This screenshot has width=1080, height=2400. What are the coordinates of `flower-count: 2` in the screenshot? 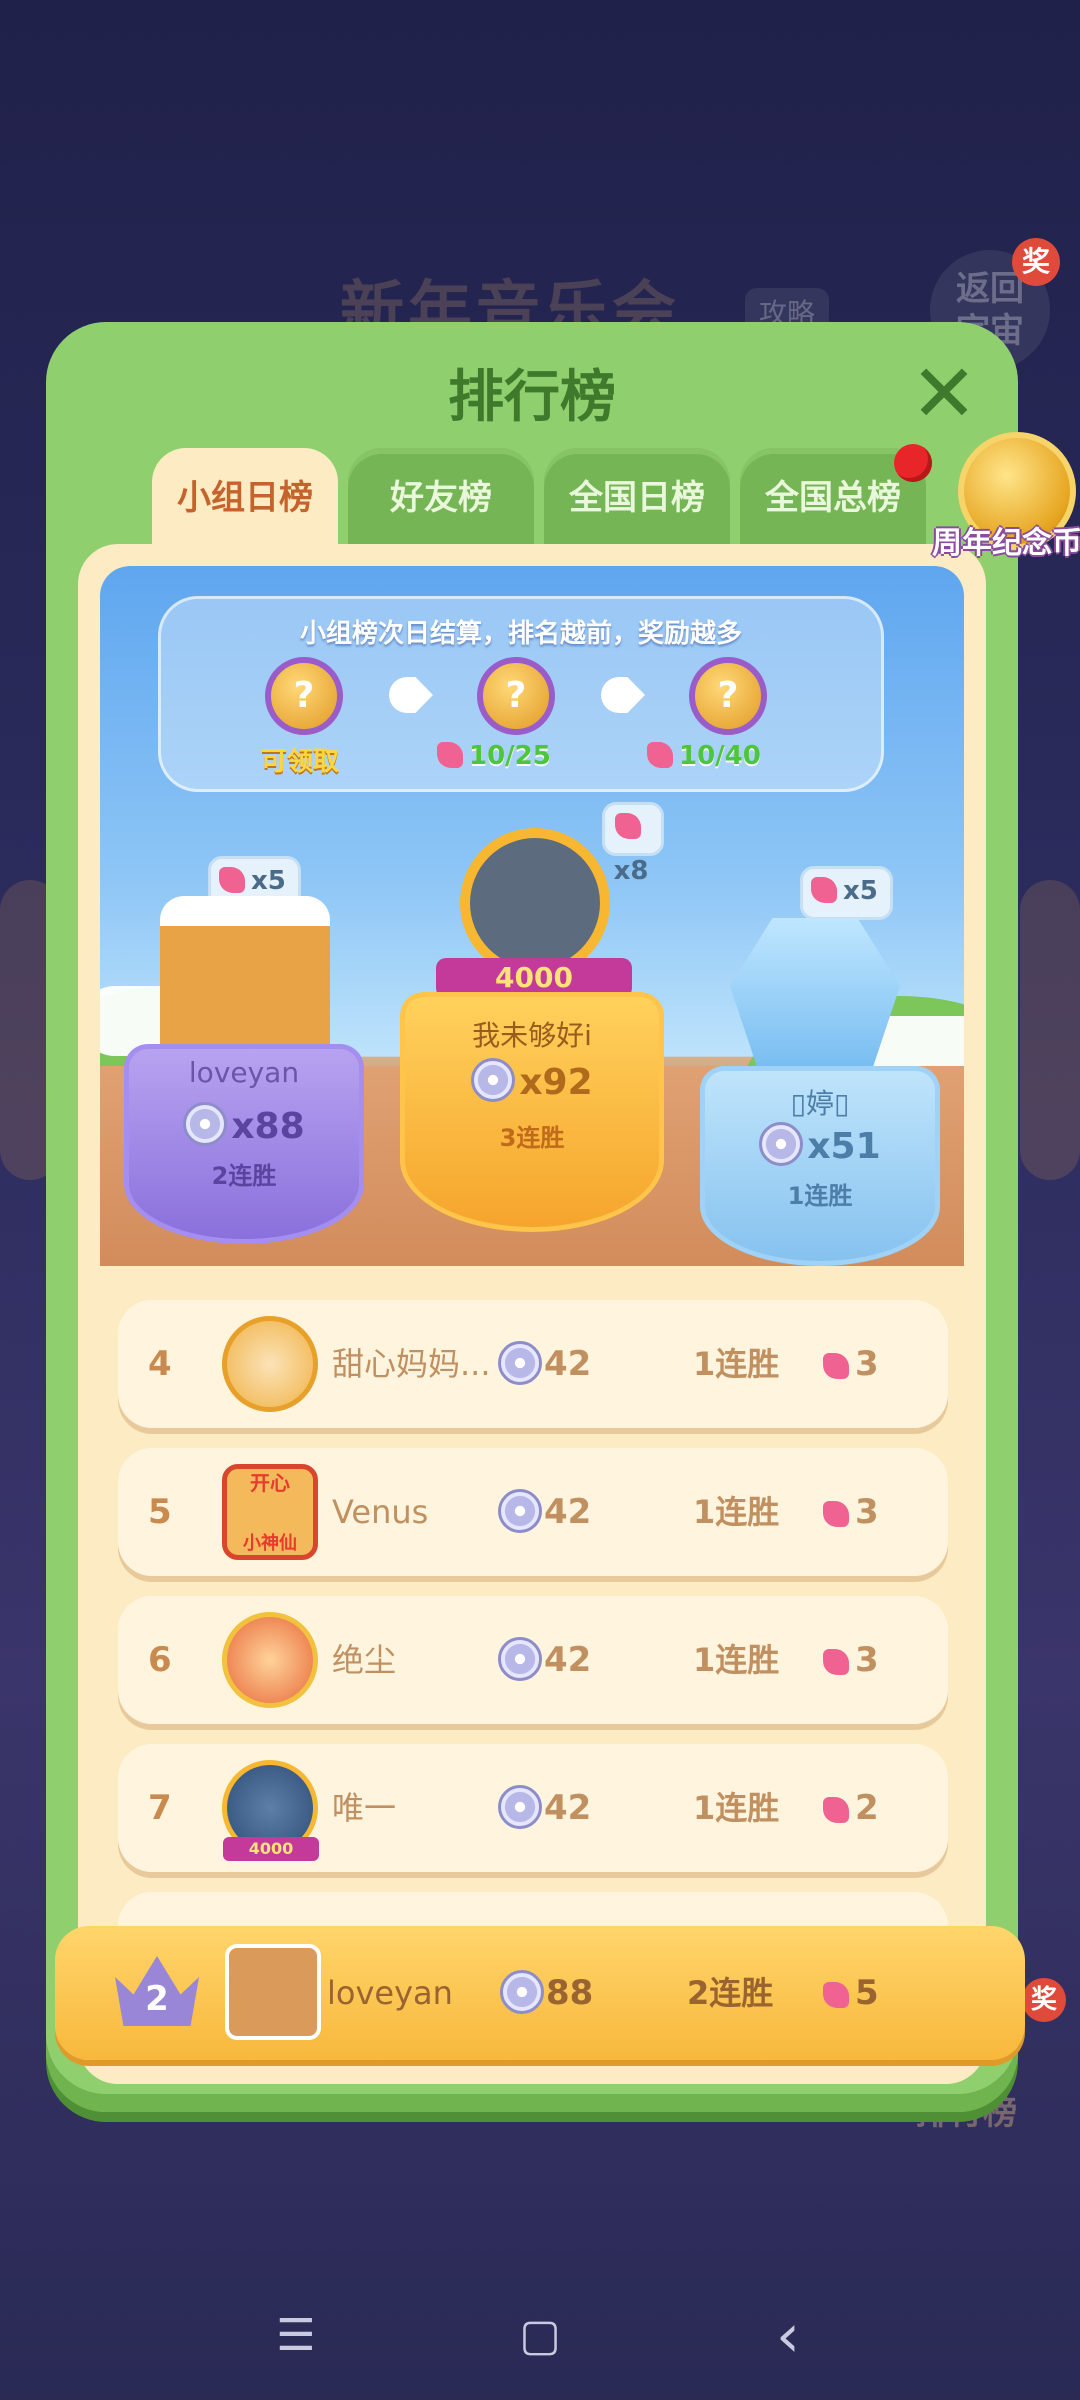 It's located at (851, 1808).